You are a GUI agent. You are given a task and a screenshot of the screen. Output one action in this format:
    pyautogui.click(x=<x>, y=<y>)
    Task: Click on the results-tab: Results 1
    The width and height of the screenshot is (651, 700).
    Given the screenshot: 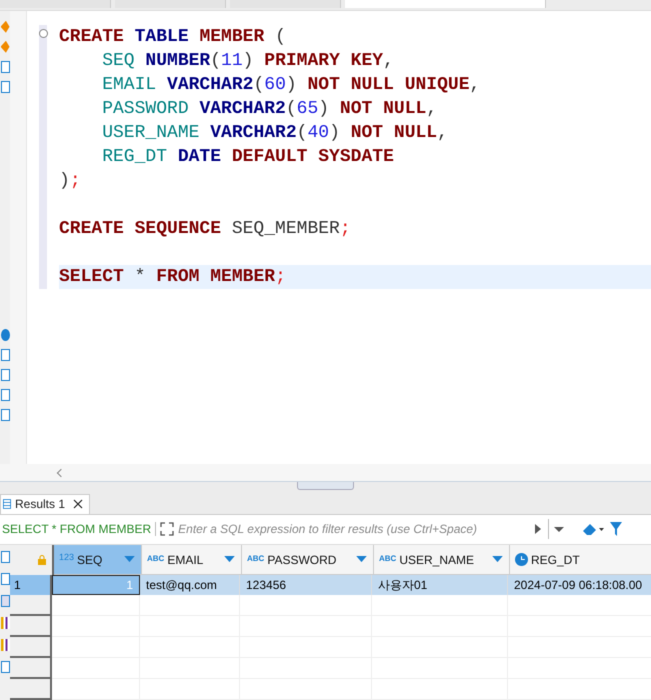 What is the action you would take?
    pyautogui.click(x=45, y=504)
    